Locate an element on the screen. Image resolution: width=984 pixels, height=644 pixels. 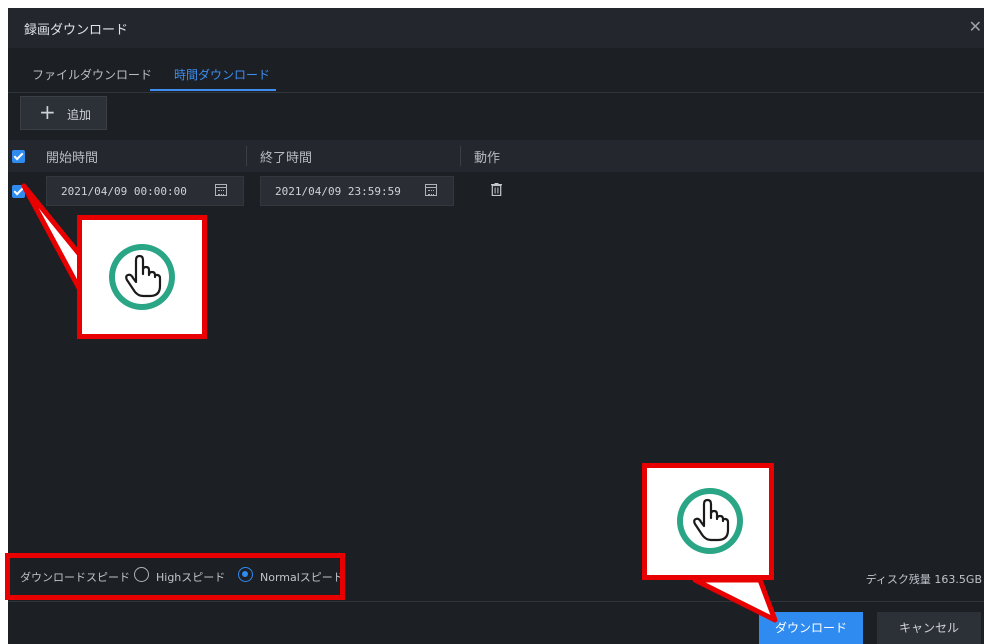
table-row: 2021/04/09 00:00:00 2021/04/09 23:59:59 is located at coordinates (496, 194).